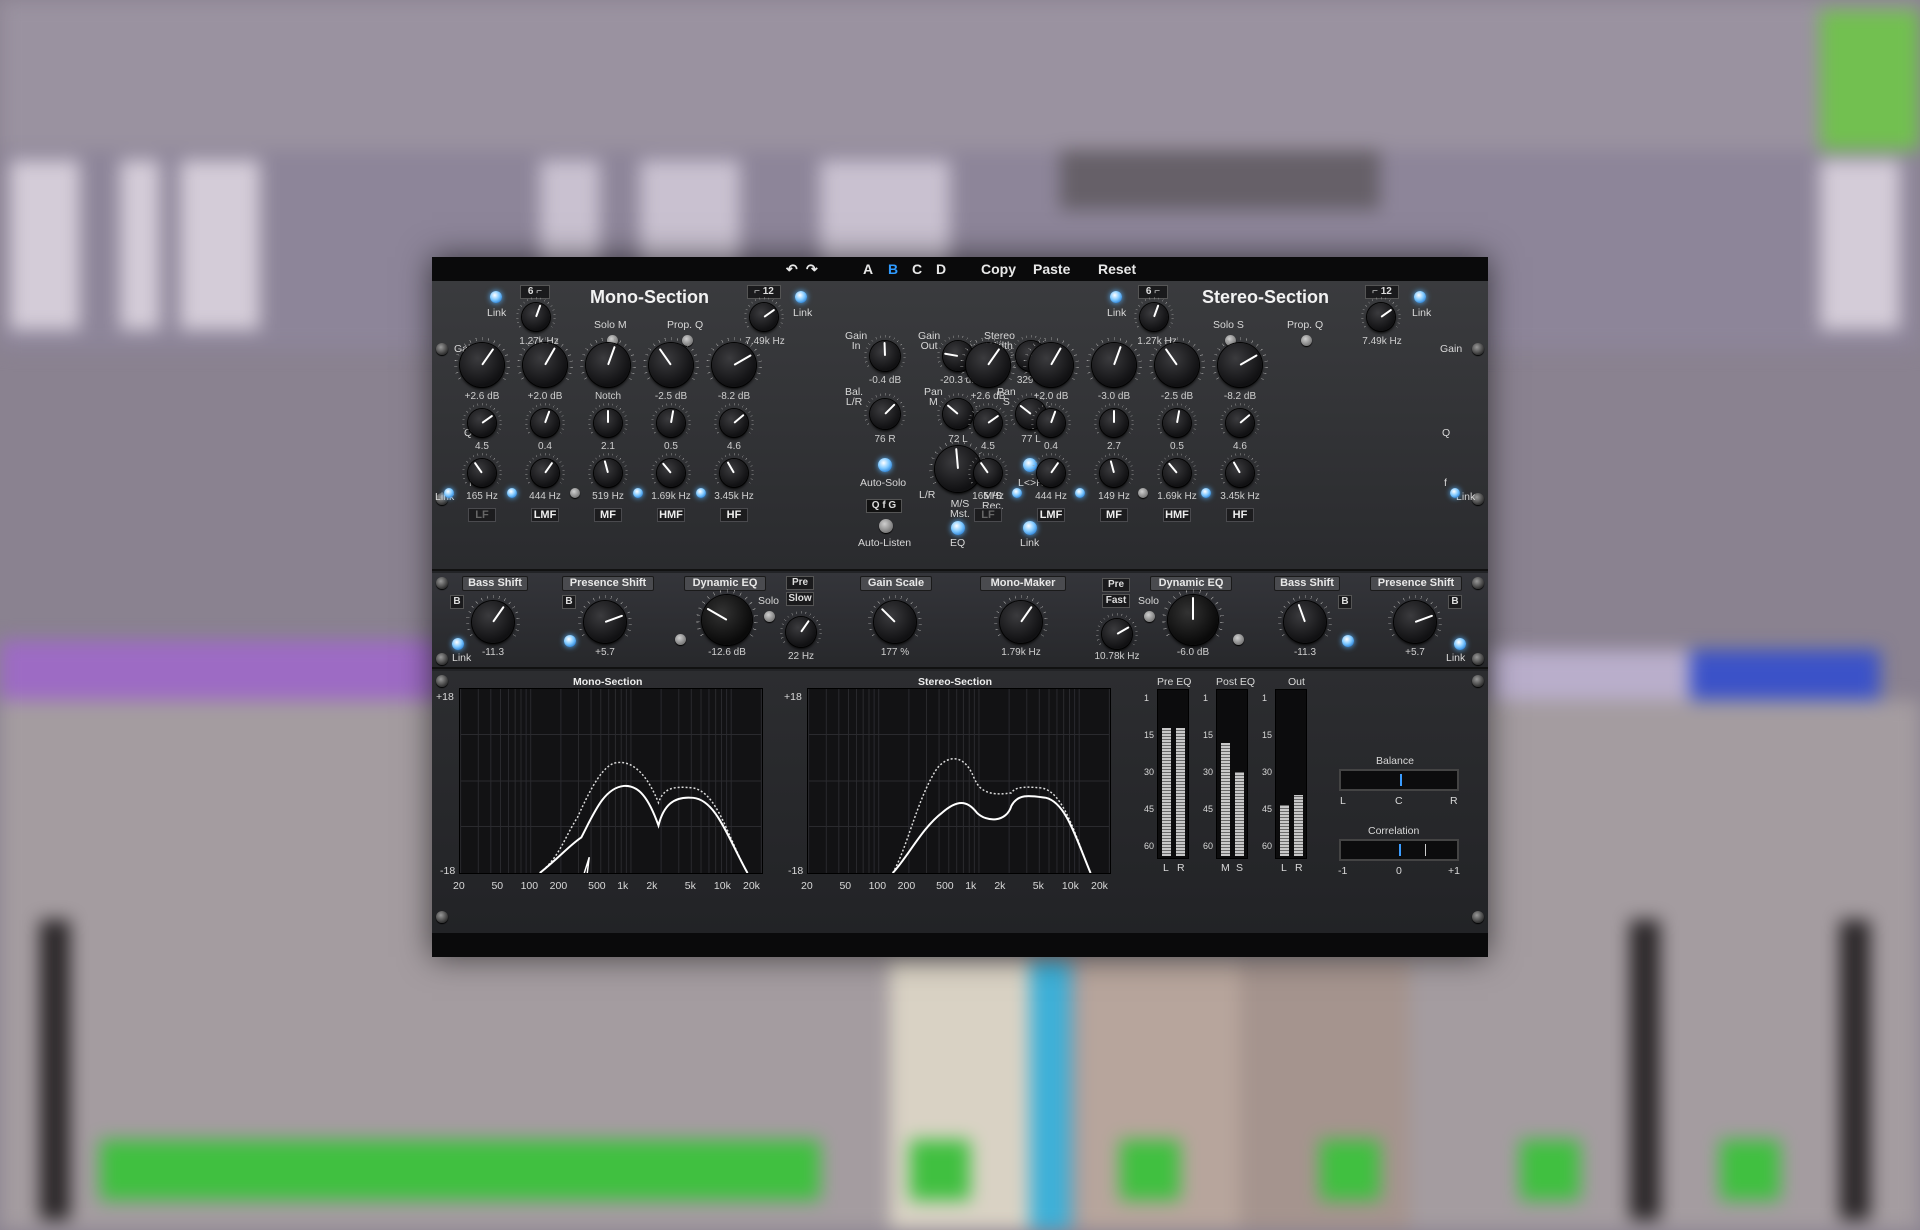  What do you see at coordinates (958, 528) in the screenshot?
I see `eq-enable-led` at bounding box center [958, 528].